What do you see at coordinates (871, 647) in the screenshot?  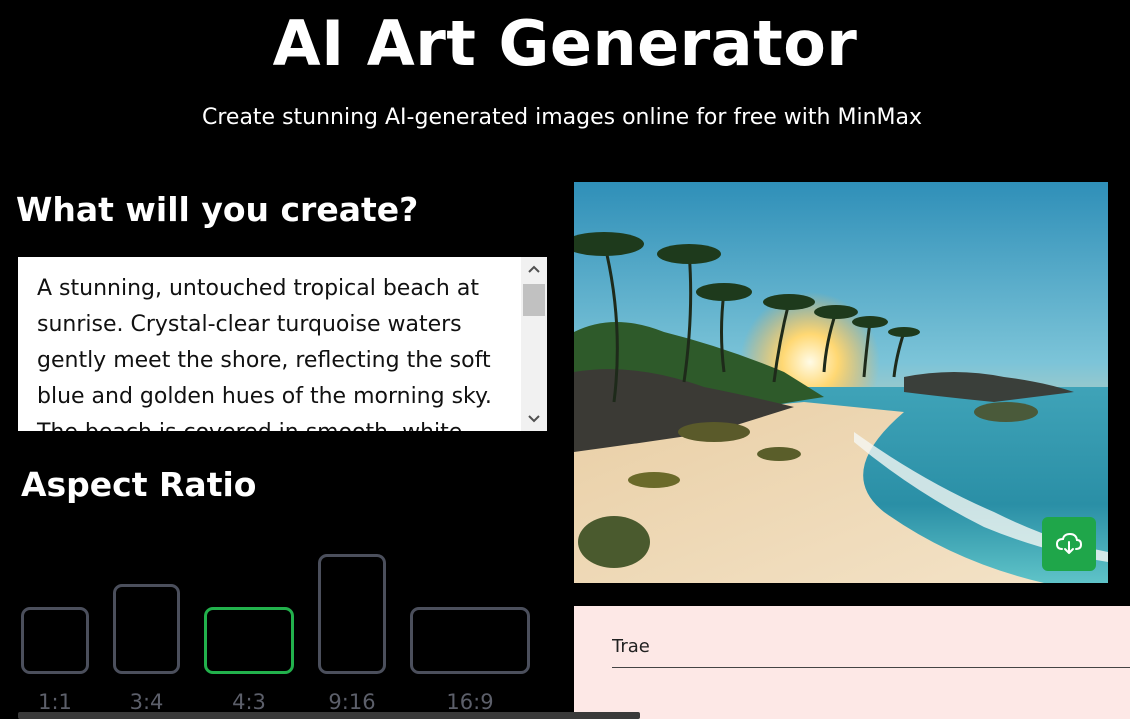 I see `name-input` at bounding box center [871, 647].